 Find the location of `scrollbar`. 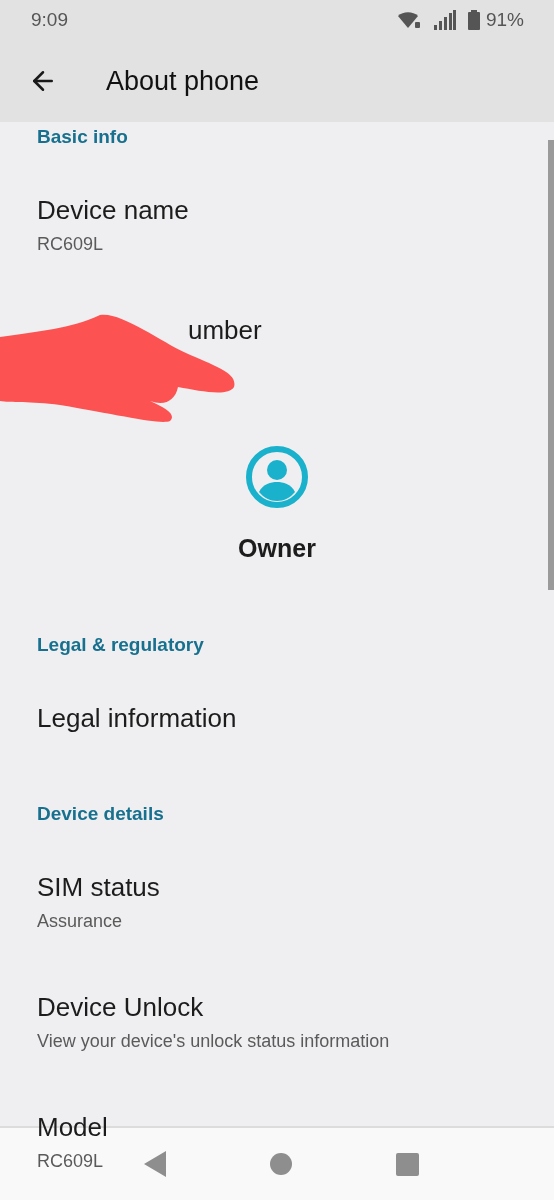

scrollbar is located at coordinates (551, 365).